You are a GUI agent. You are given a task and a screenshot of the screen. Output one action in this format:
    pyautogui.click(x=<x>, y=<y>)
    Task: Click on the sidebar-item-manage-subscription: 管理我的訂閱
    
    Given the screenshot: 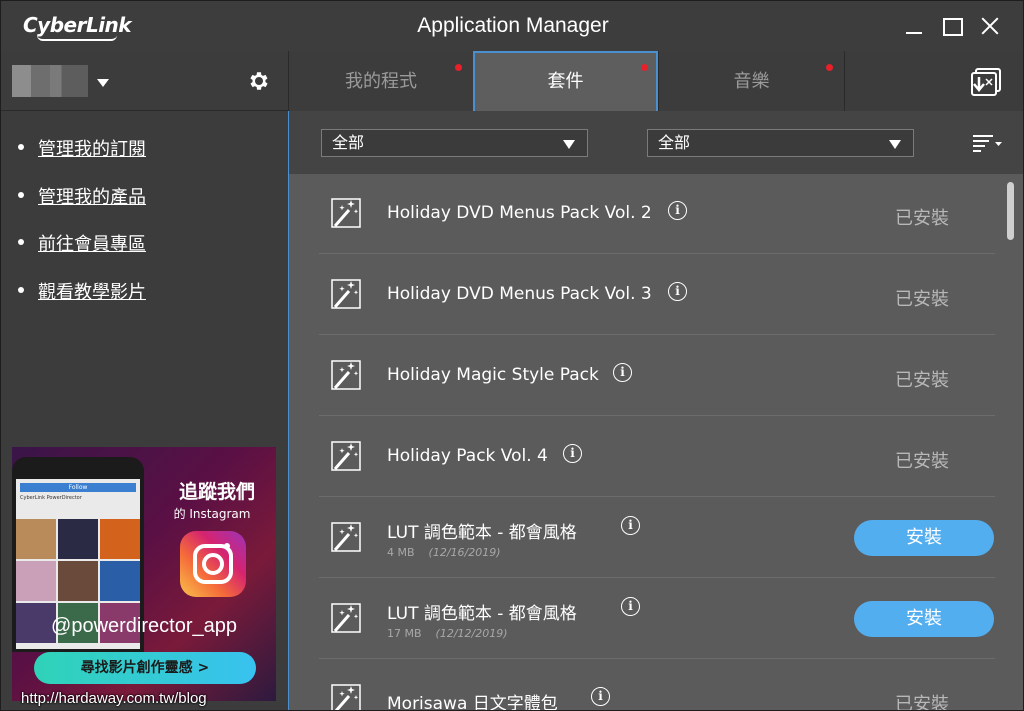 What is the action you would take?
    pyautogui.click(x=82, y=159)
    